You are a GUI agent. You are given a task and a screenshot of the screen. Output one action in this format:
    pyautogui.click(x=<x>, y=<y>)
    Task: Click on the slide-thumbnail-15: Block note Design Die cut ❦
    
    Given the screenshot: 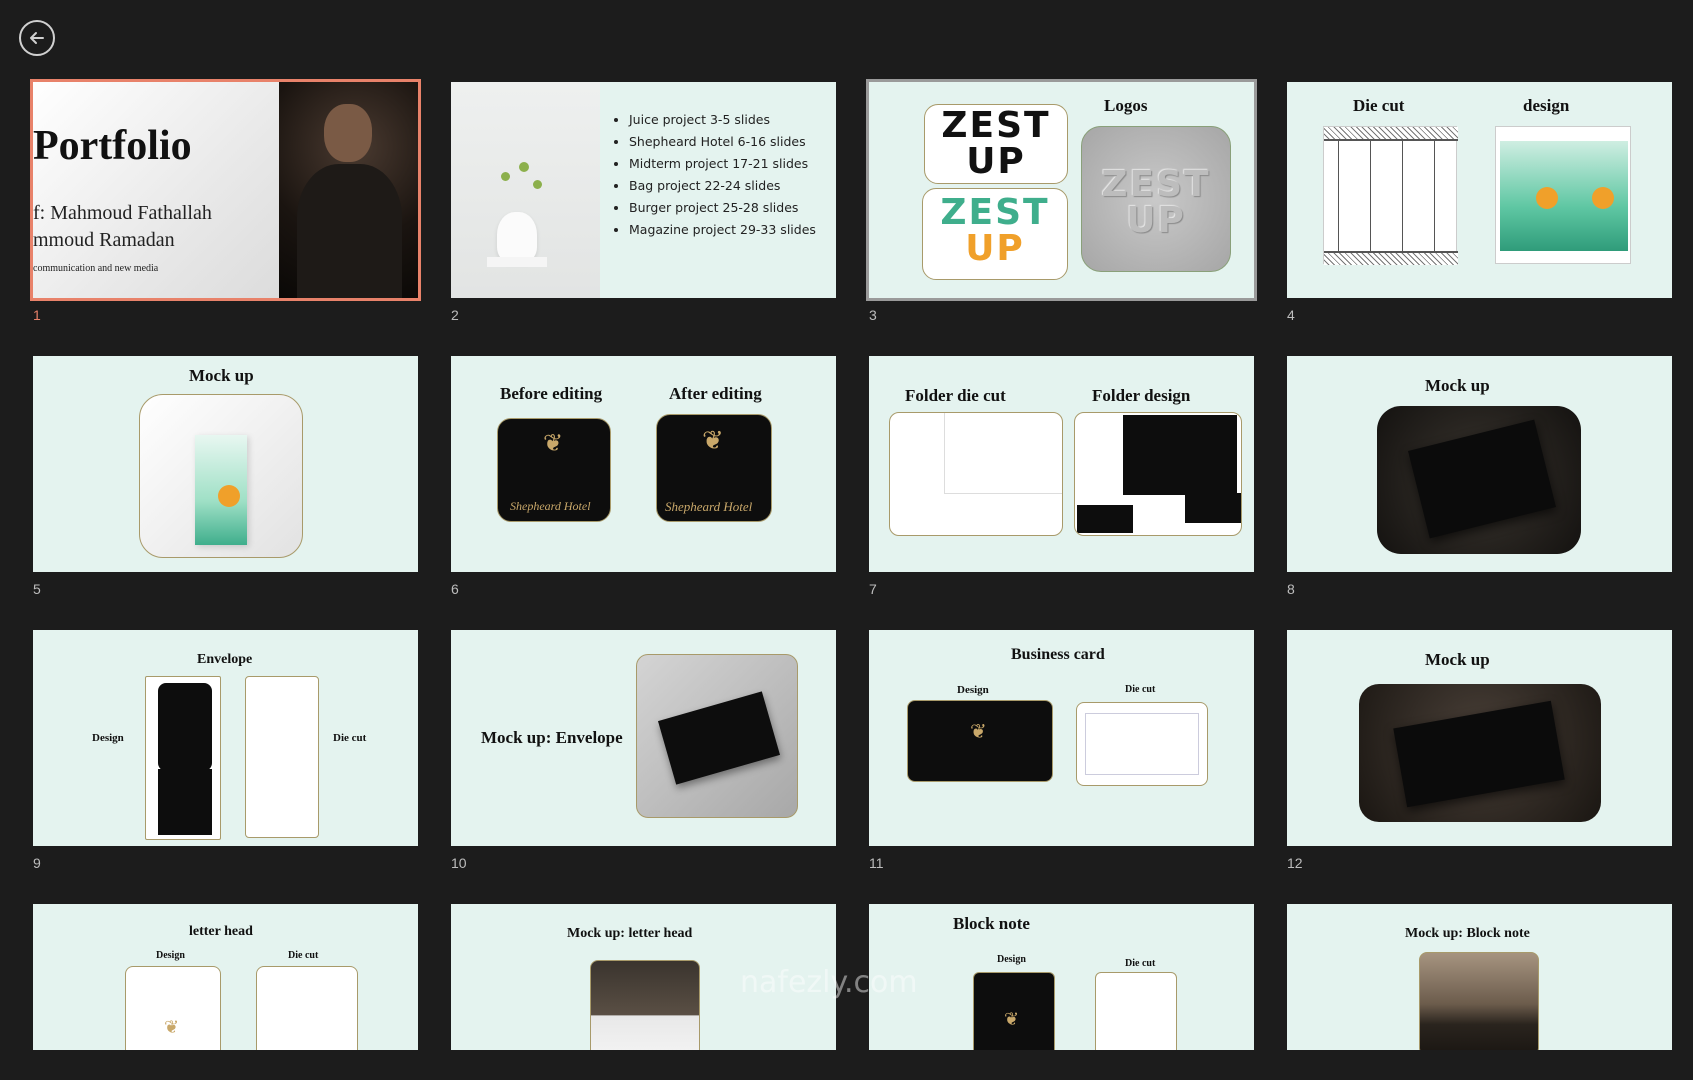 What is the action you would take?
    pyautogui.click(x=1061, y=977)
    